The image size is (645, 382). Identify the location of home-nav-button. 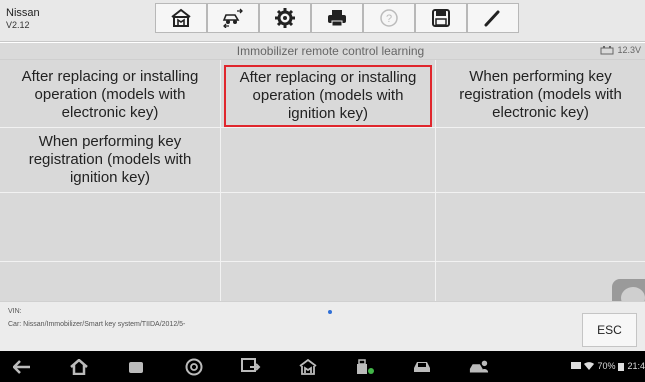
(79, 367).